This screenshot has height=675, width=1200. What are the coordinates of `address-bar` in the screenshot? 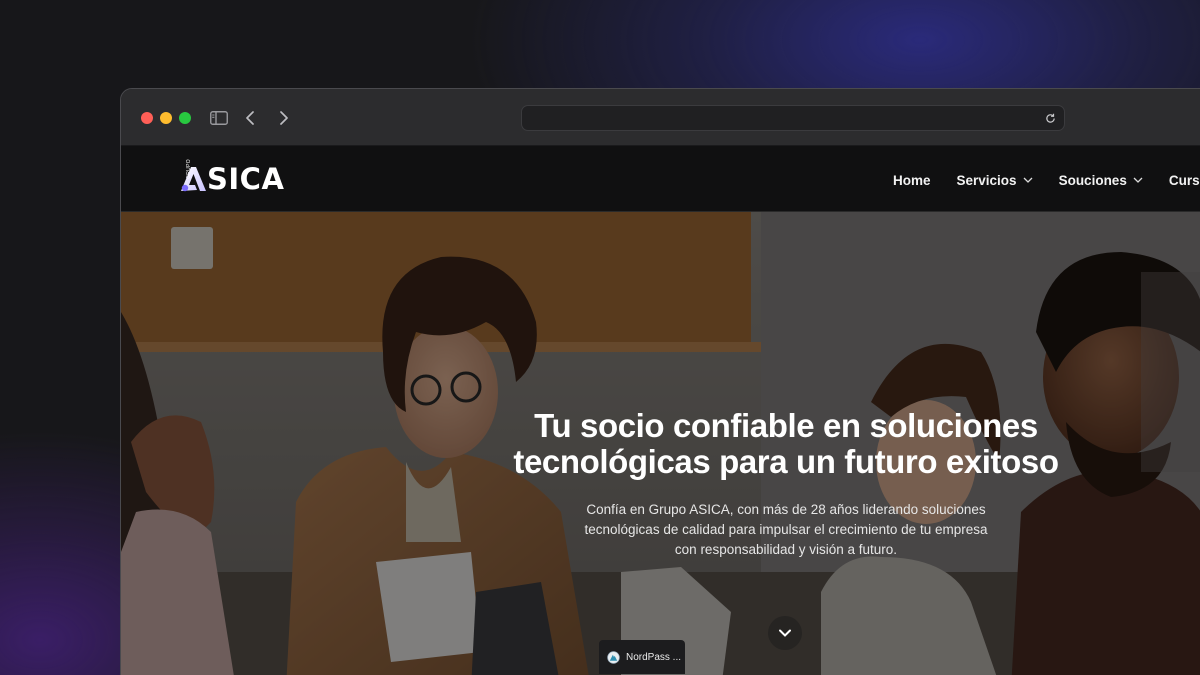 It's located at (793, 118).